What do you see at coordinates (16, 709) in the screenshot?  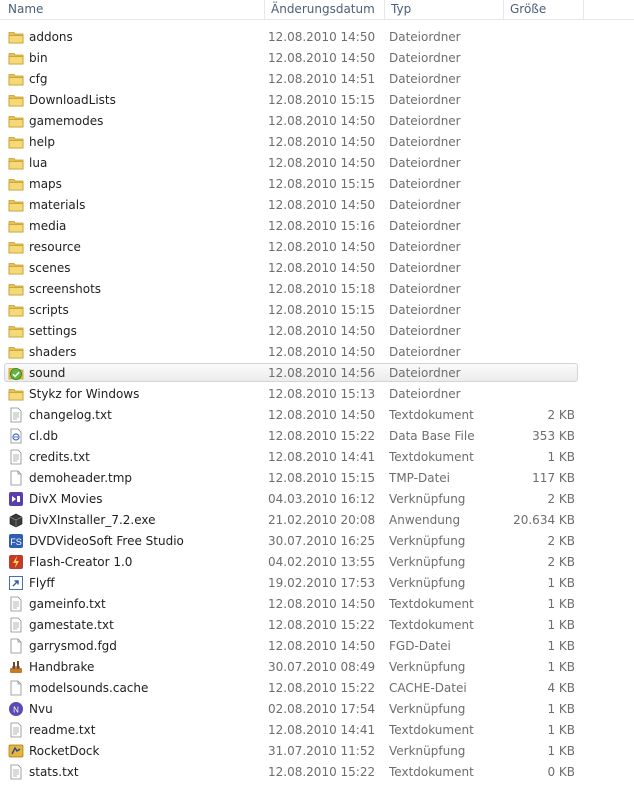 I see `nvu-icon: N` at bounding box center [16, 709].